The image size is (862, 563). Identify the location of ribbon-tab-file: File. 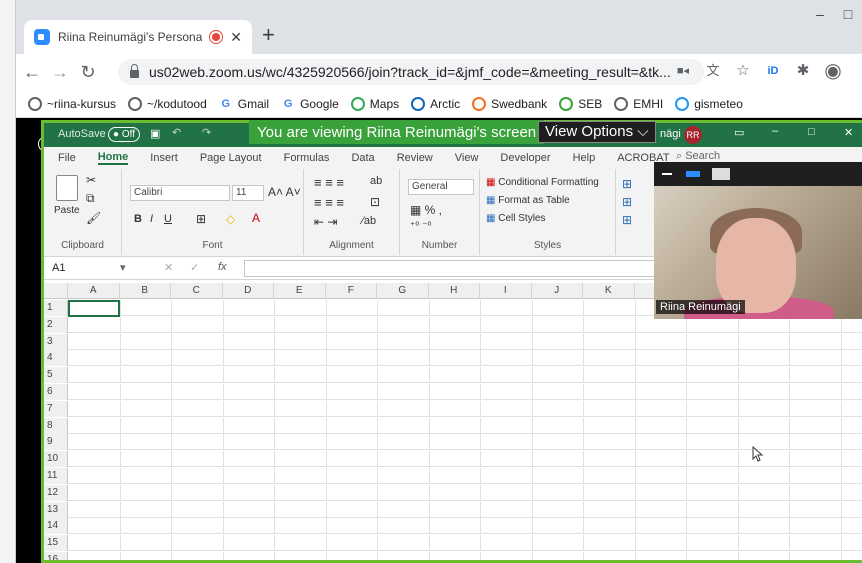
(67, 158).